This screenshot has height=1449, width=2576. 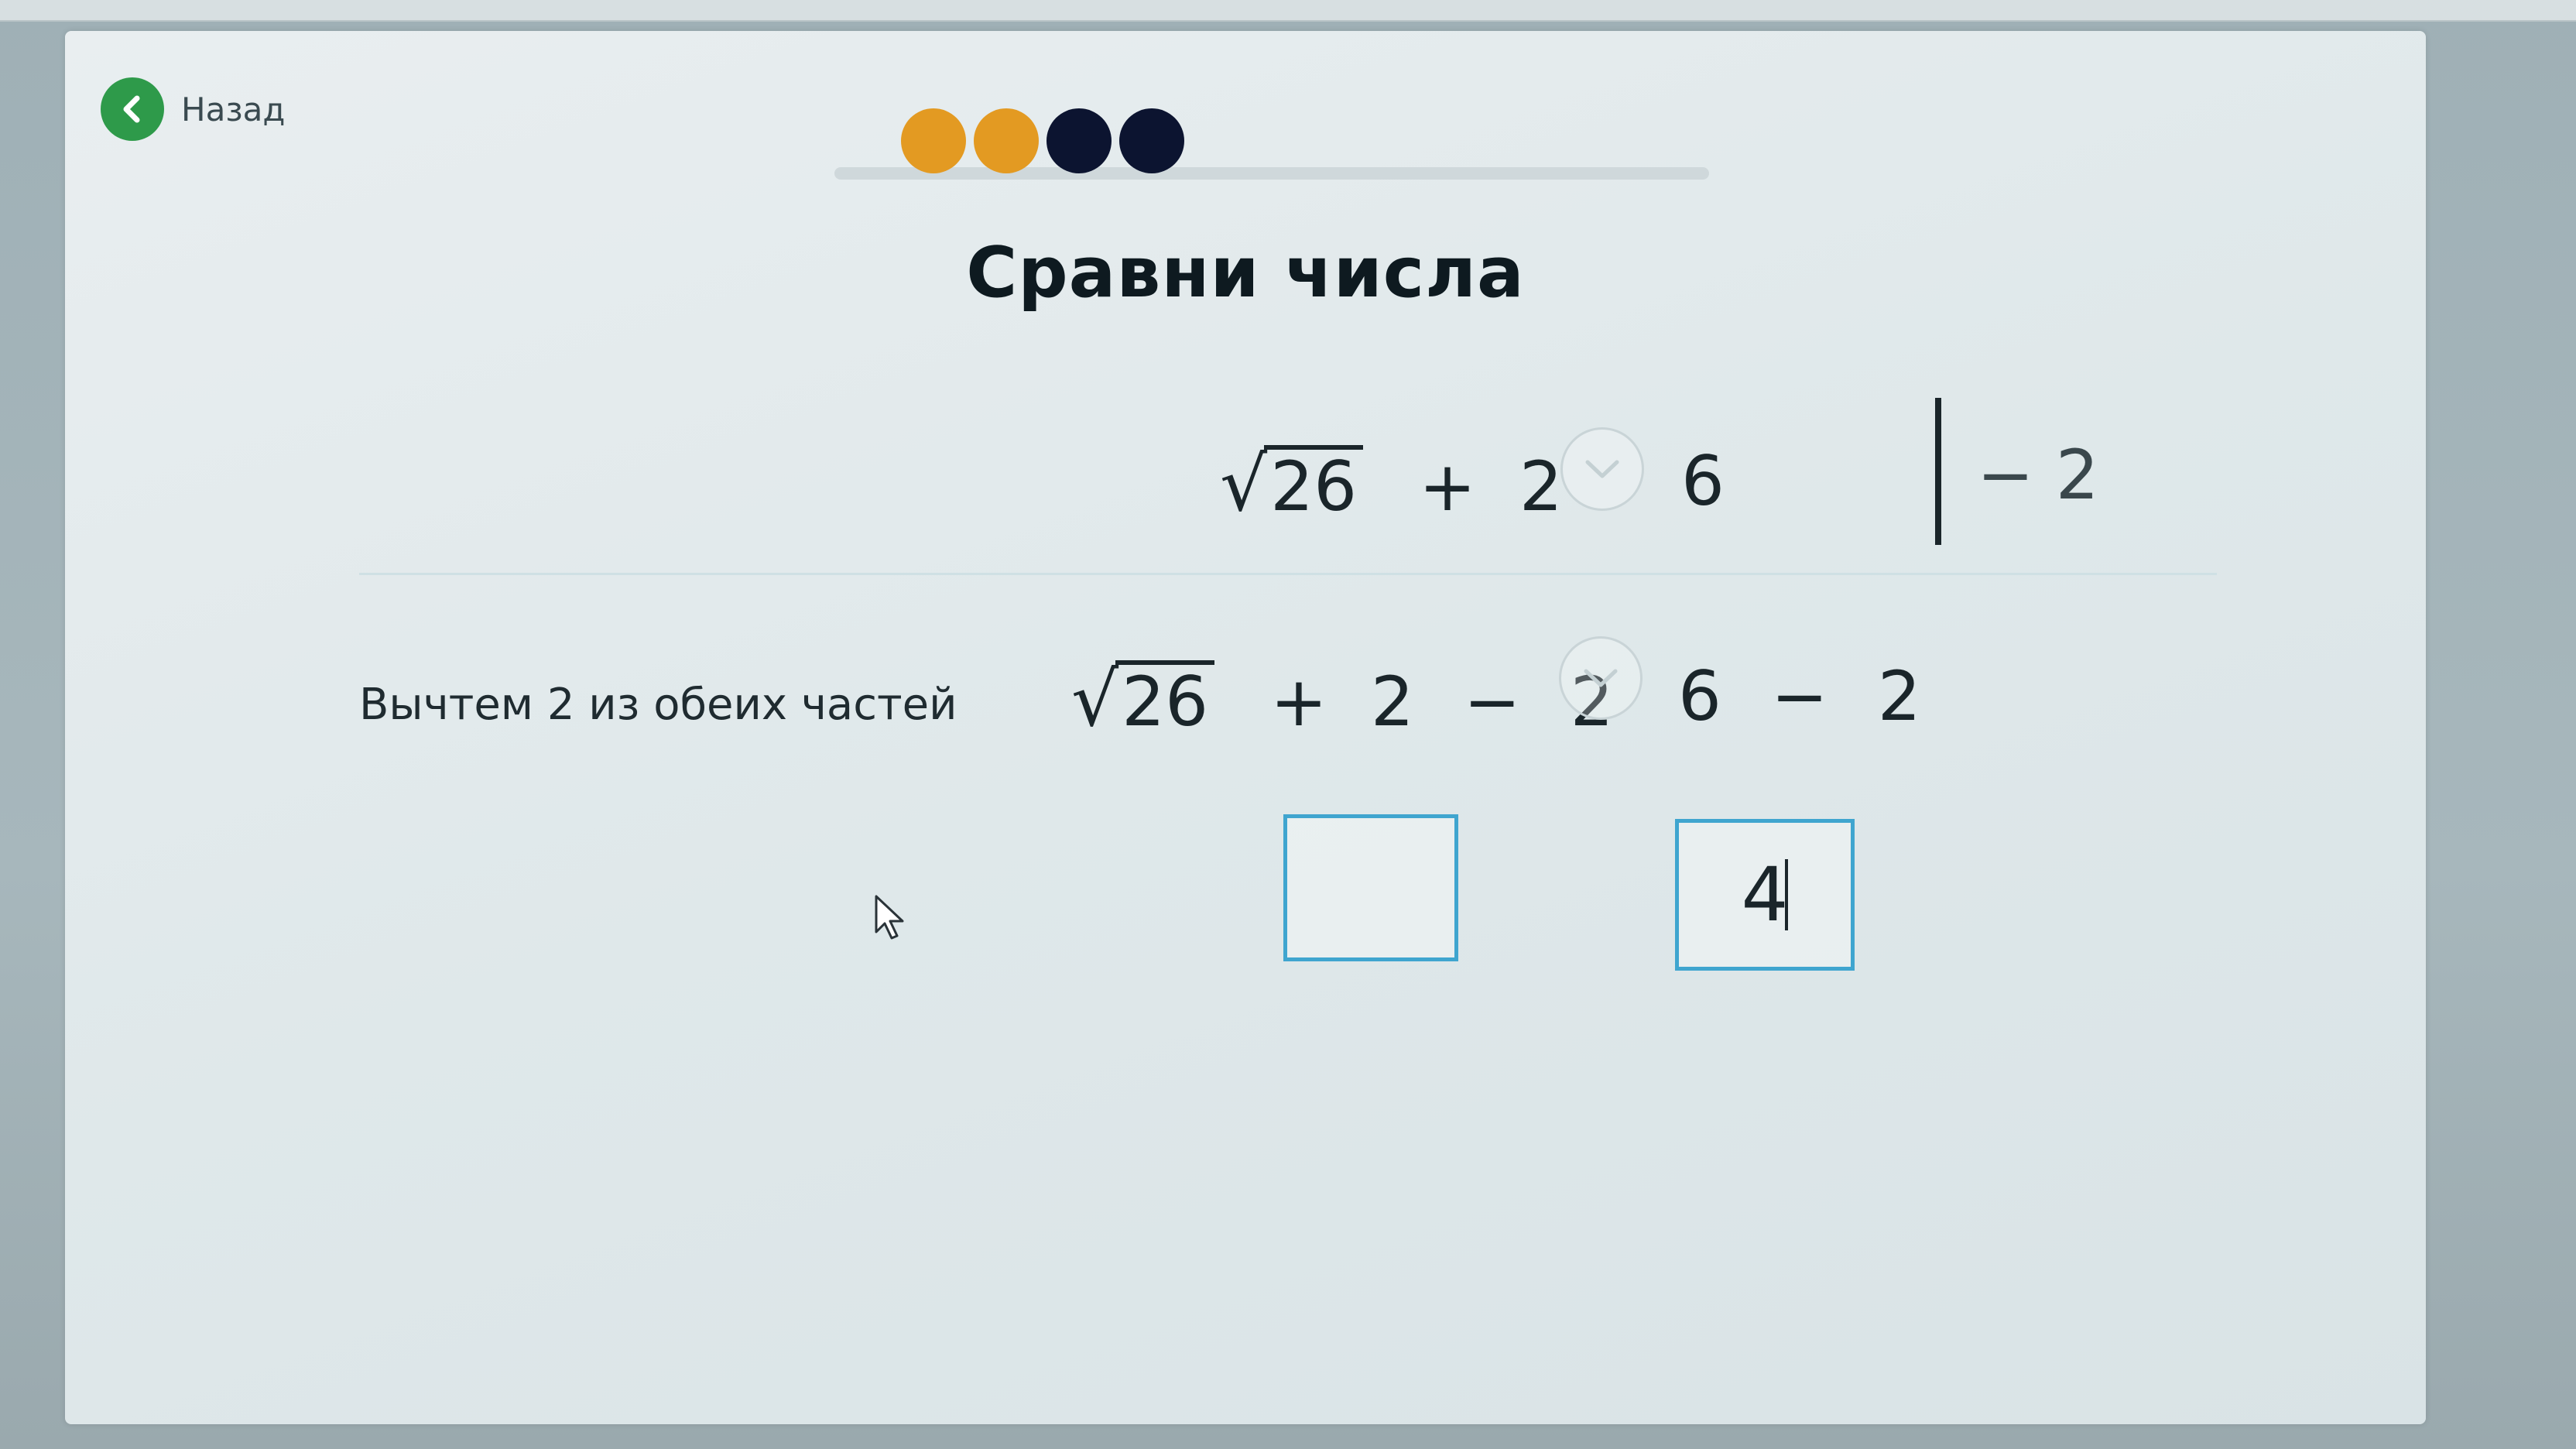 What do you see at coordinates (658, 705) in the screenshot?
I see `step-description: Вычтем 2 из обеих частей` at bounding box center [658, 705].